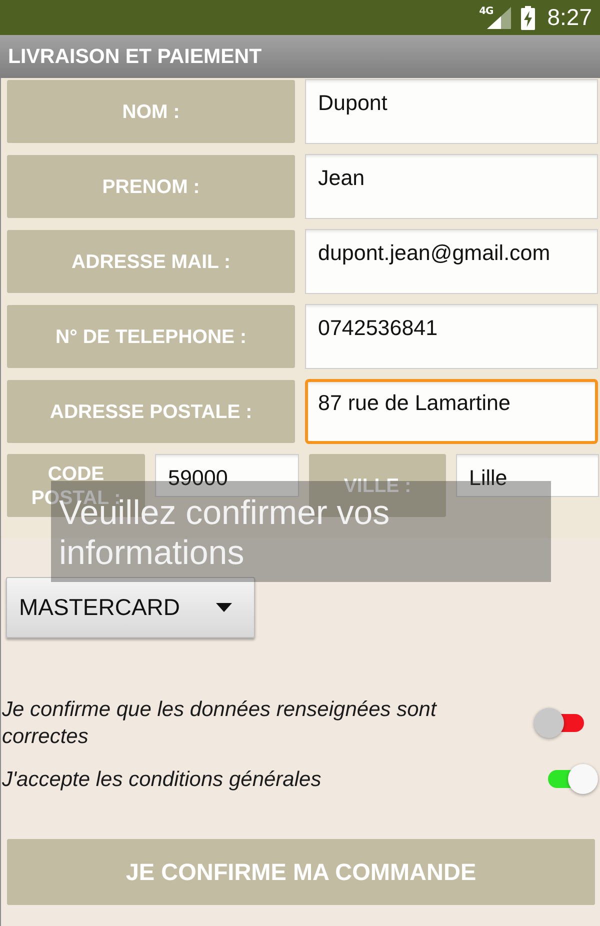 Image resolution: width=600 pixels, height=926 pixels. What do you see at coordinates (224, 607) in the screenshot?
I see `caret-icon` at bounding box center [224, 607].